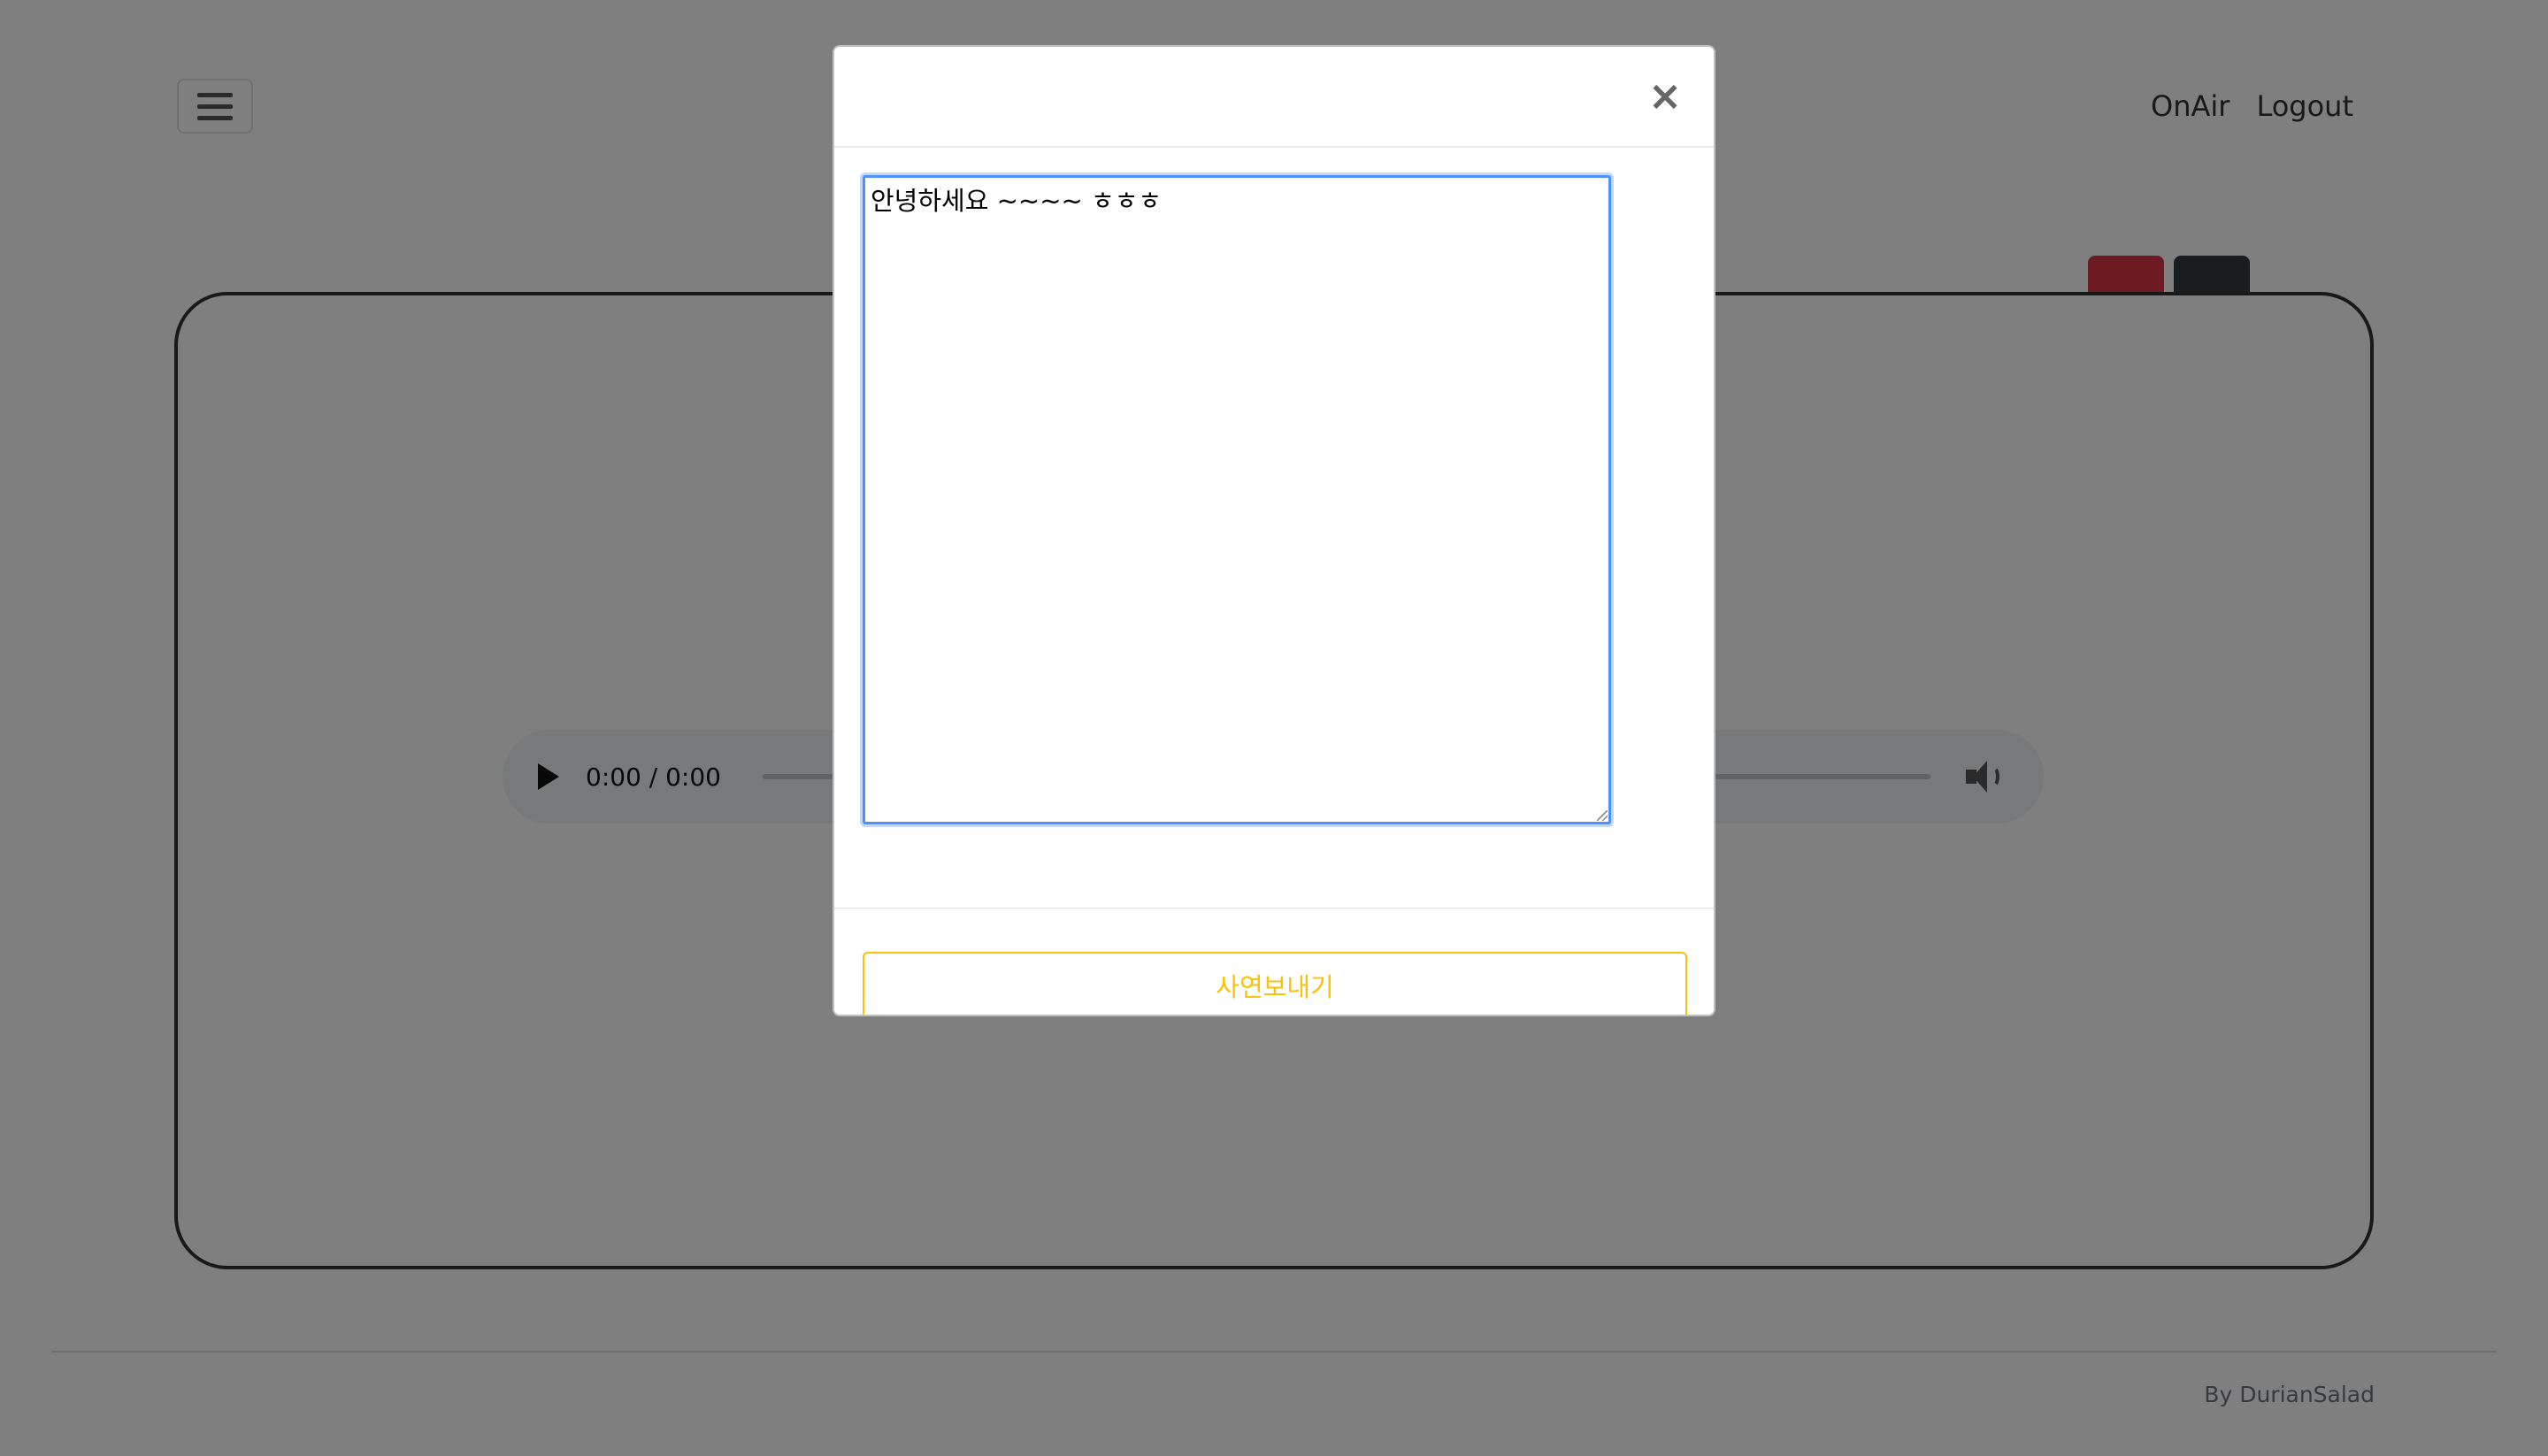 The height and width of the screenshot is (1456, 2548). I want to click on modal-footer: 사연보내기, so click(1274, 962).